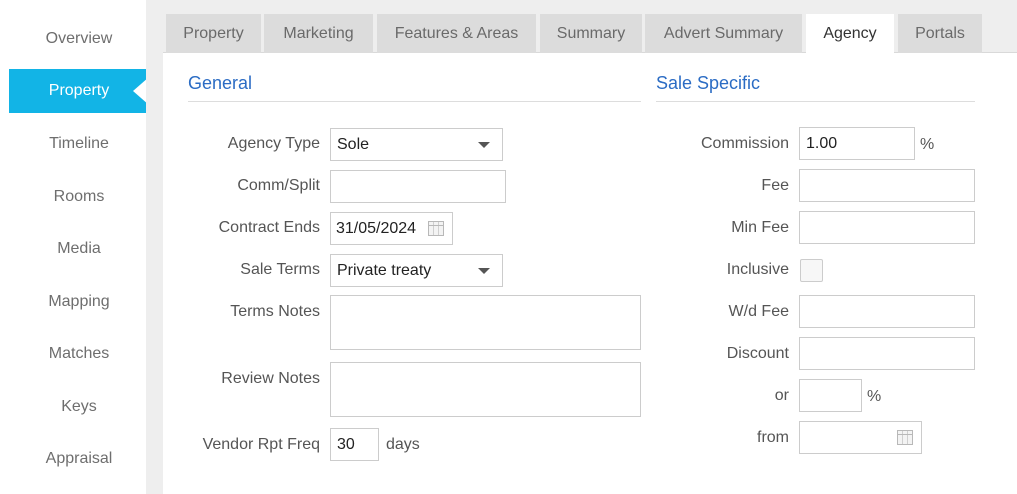 The width and height of the screenshot is (1017, 494). I want to click on tab-property: Property, so click(213, 33).